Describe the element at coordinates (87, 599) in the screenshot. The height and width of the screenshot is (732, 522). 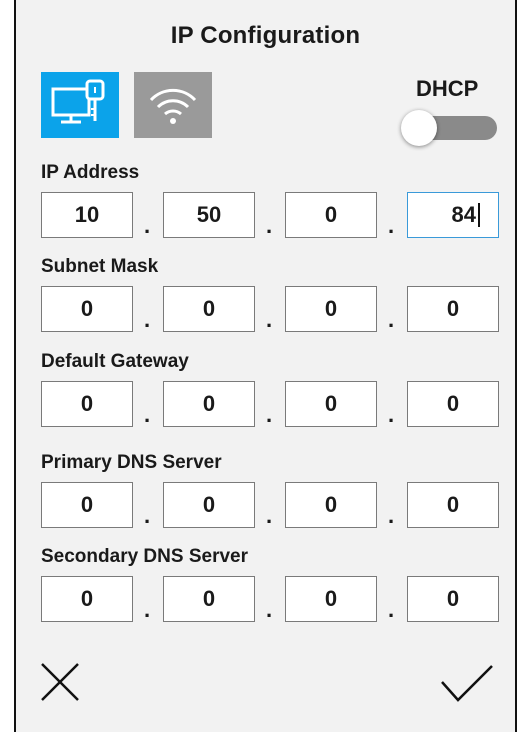
I see `secondary-dns-octet-1: 0` at that location.